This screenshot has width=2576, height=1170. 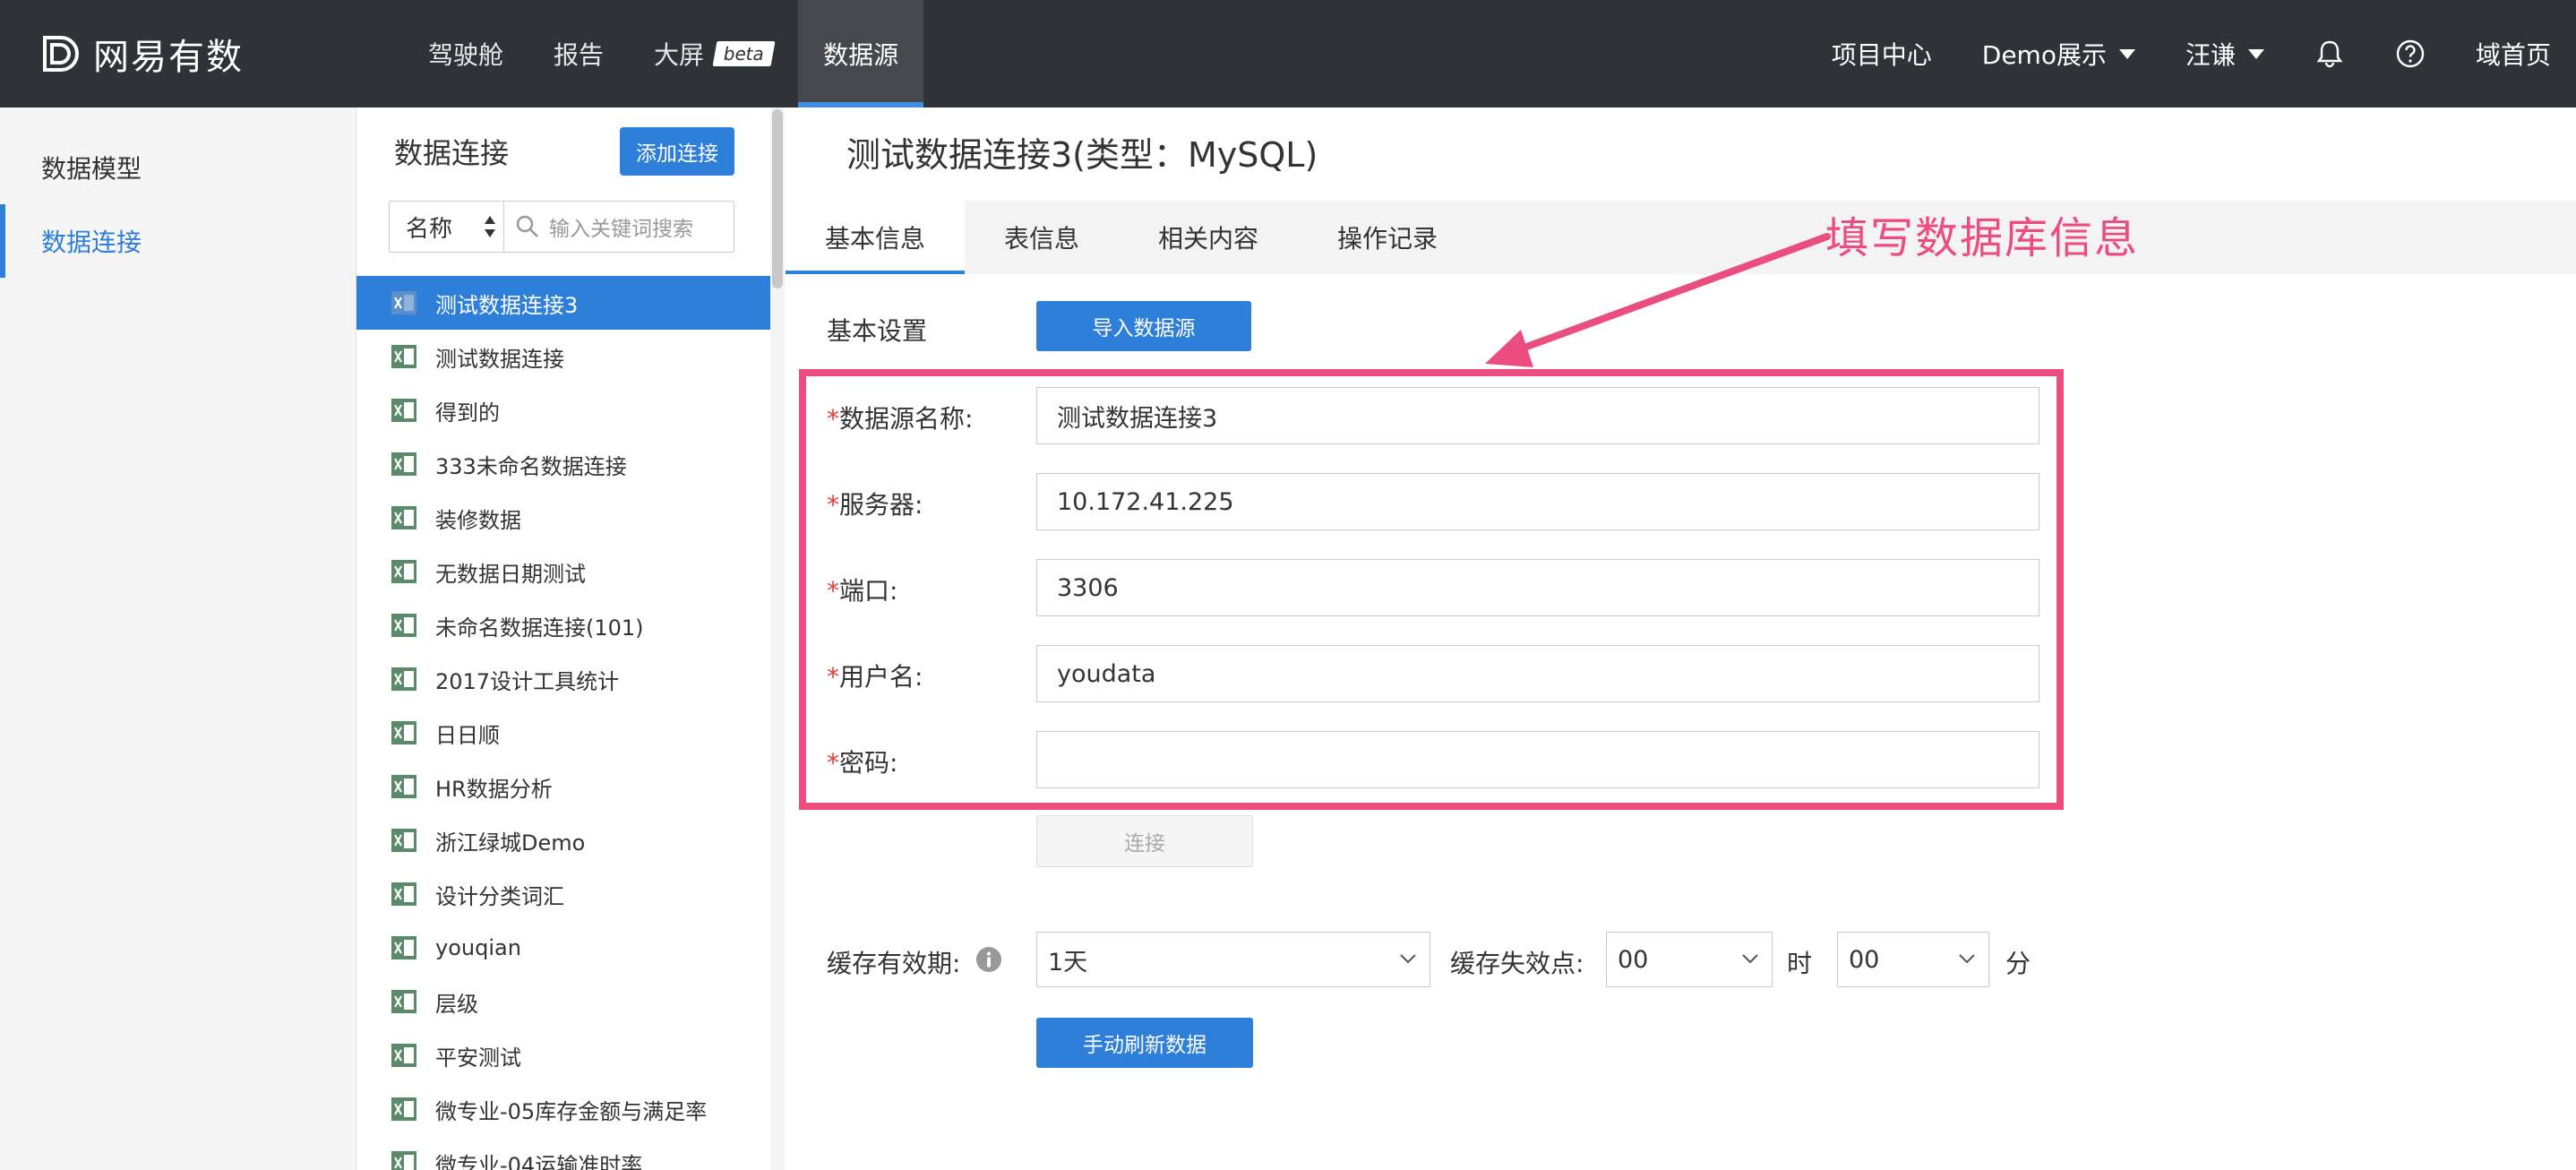 What do you see at coordinates (578, 54) in the screenshot?
I see `nav-report: 报告` at bounding box center [578, 54].